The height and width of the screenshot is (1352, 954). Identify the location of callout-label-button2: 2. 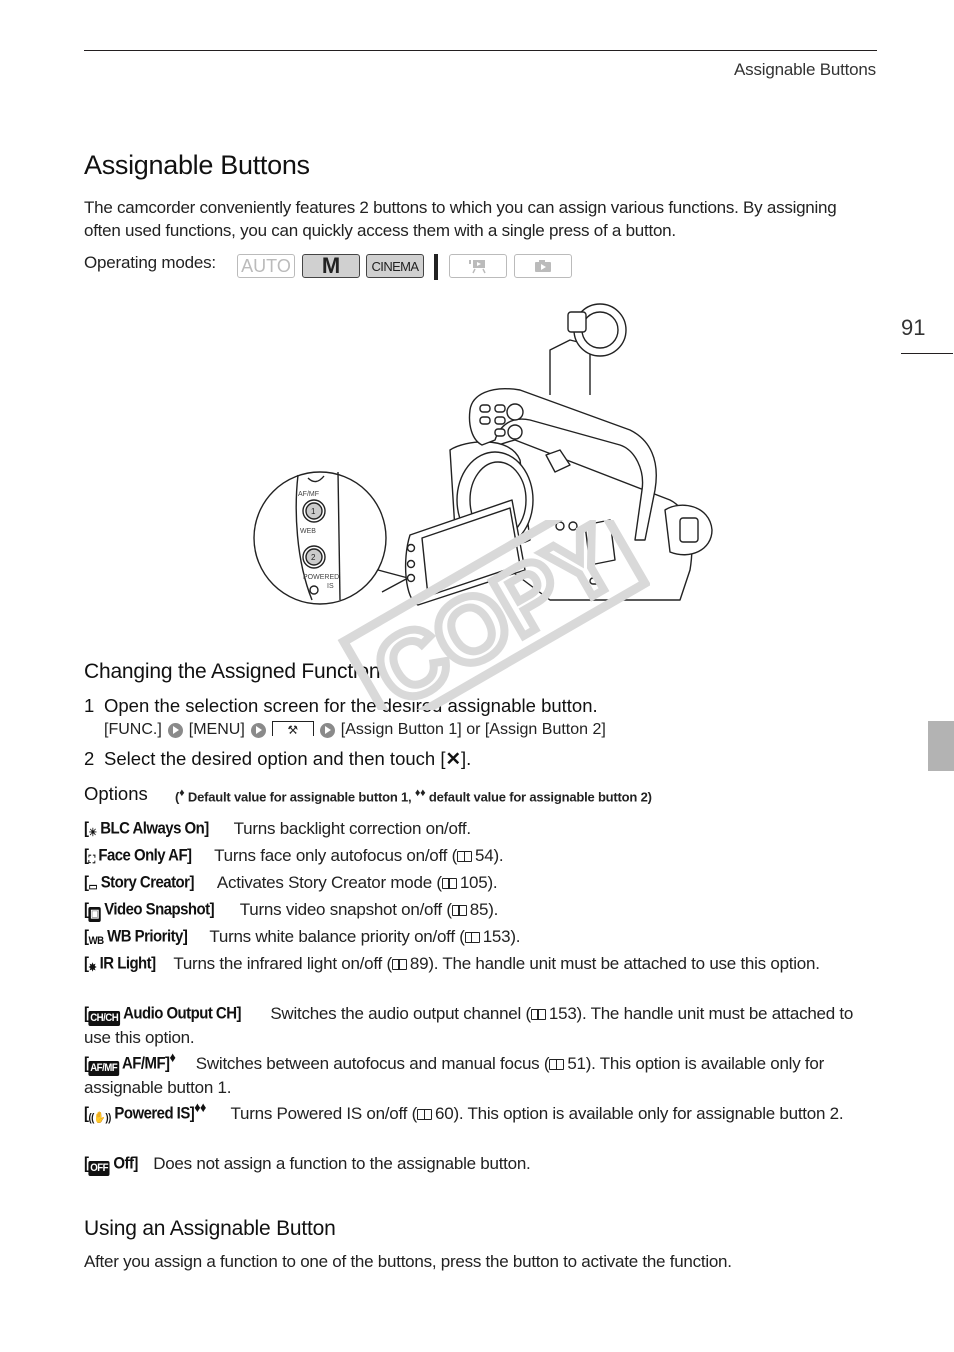
(313, 557).